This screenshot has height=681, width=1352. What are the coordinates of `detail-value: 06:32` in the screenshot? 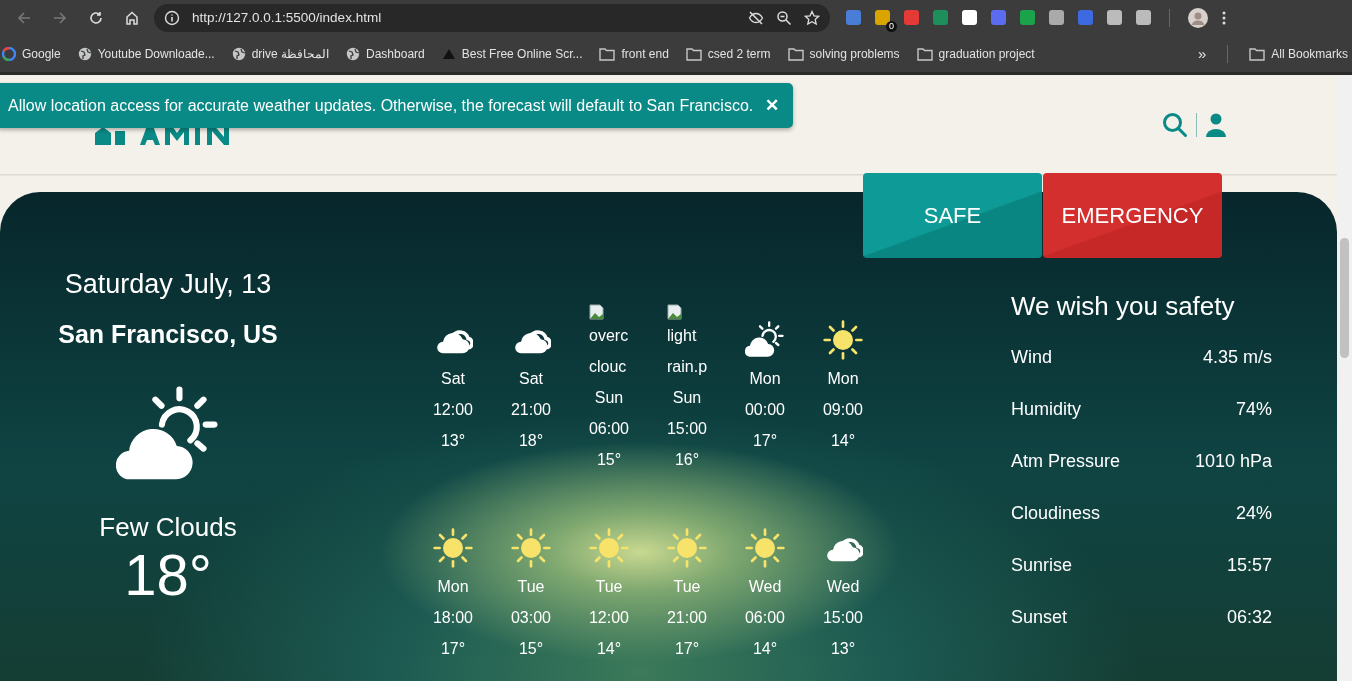 It's located at (1249, 617).